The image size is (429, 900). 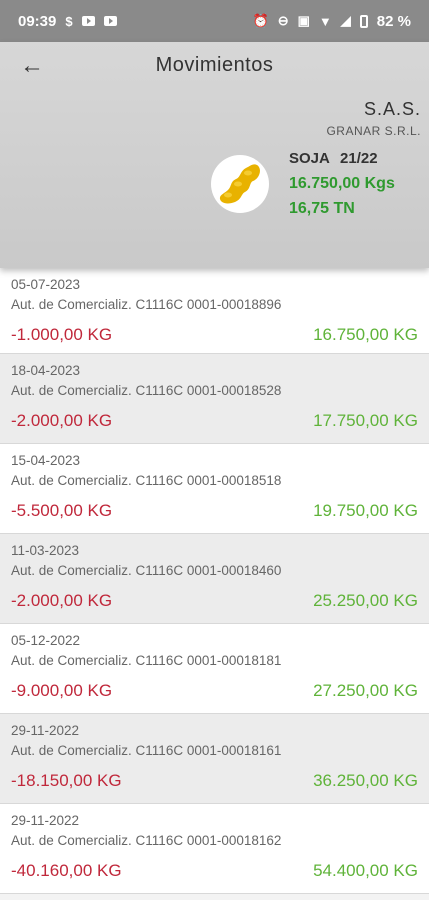 What do you see at coordinates (322, 208) in the screenshot?
I see `total-tn: 16,75 TN` at bounding box center [322, 208].